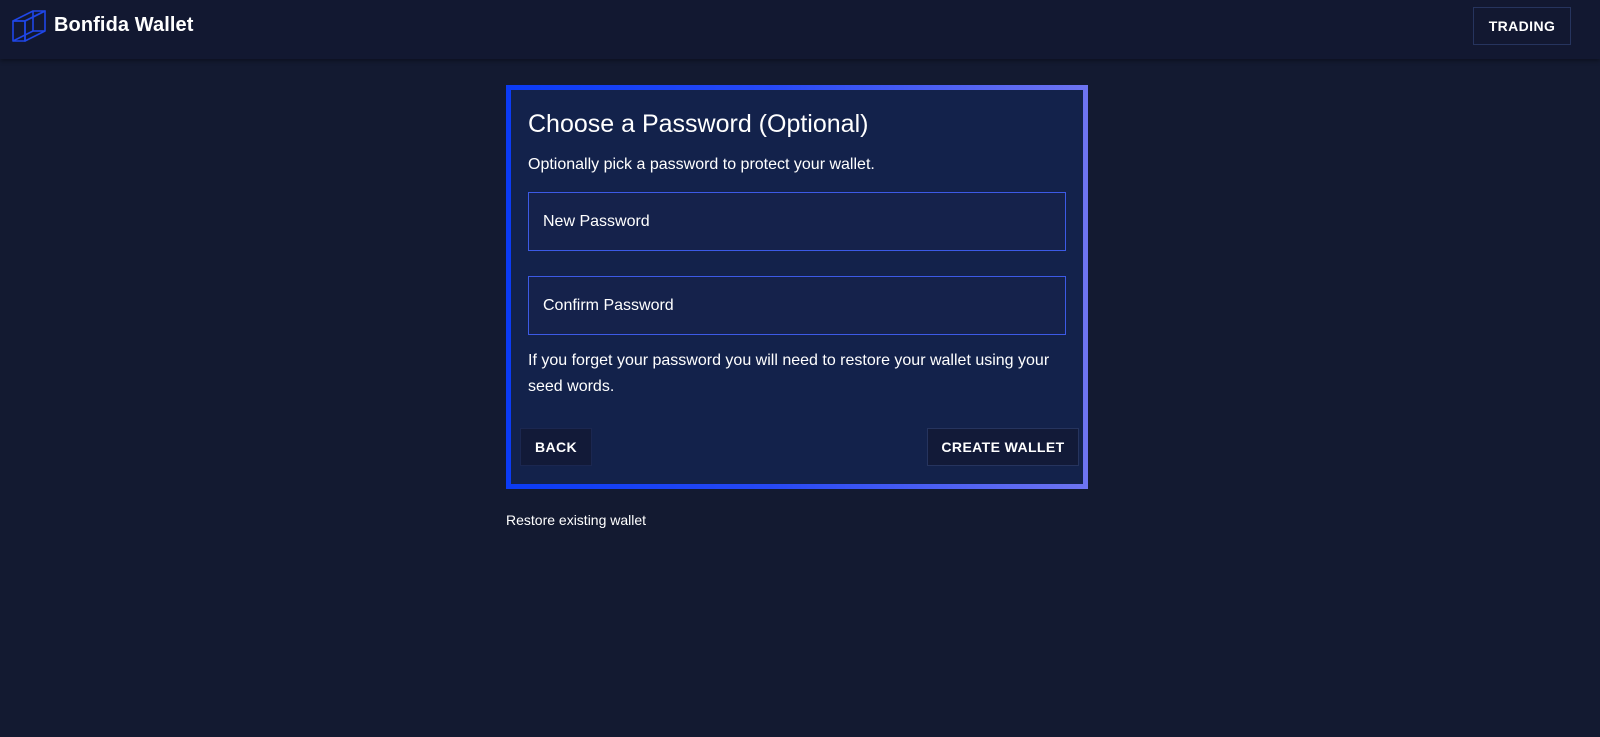  What do you see at coordinates (124, 25) in the screenshot?
I see `brand-title: Bonfida Wallet` at bounding box center [124, 25].